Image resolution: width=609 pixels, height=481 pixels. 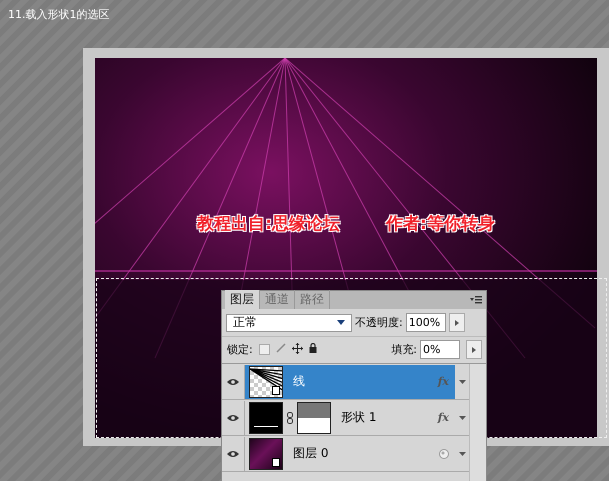 I want to click on layer-name: 线, so click(x=299, y=381).